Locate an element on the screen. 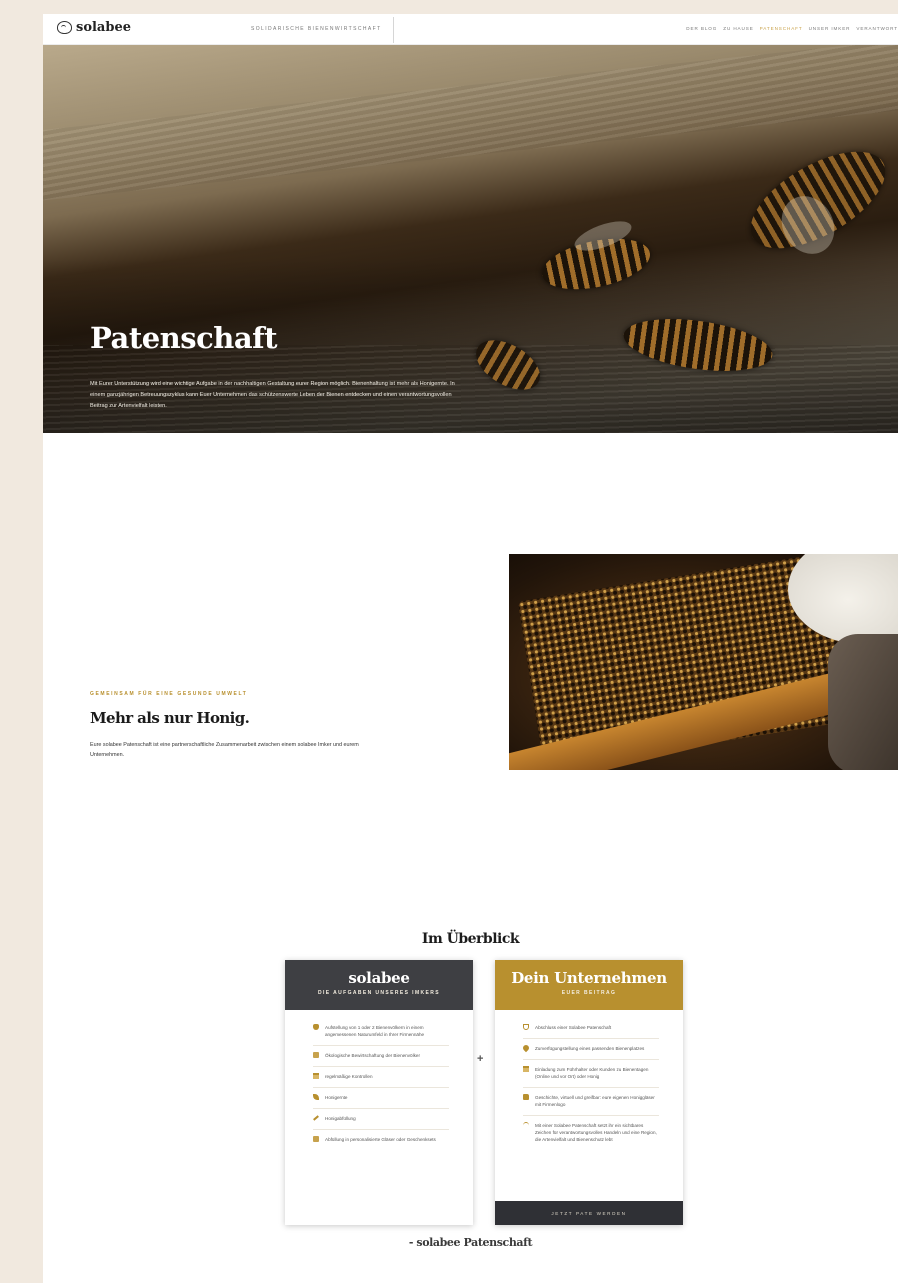 The image size is (898, 1283). nav-item-unser-imker: UNSER IMKER is located at coordinates (830, 28).